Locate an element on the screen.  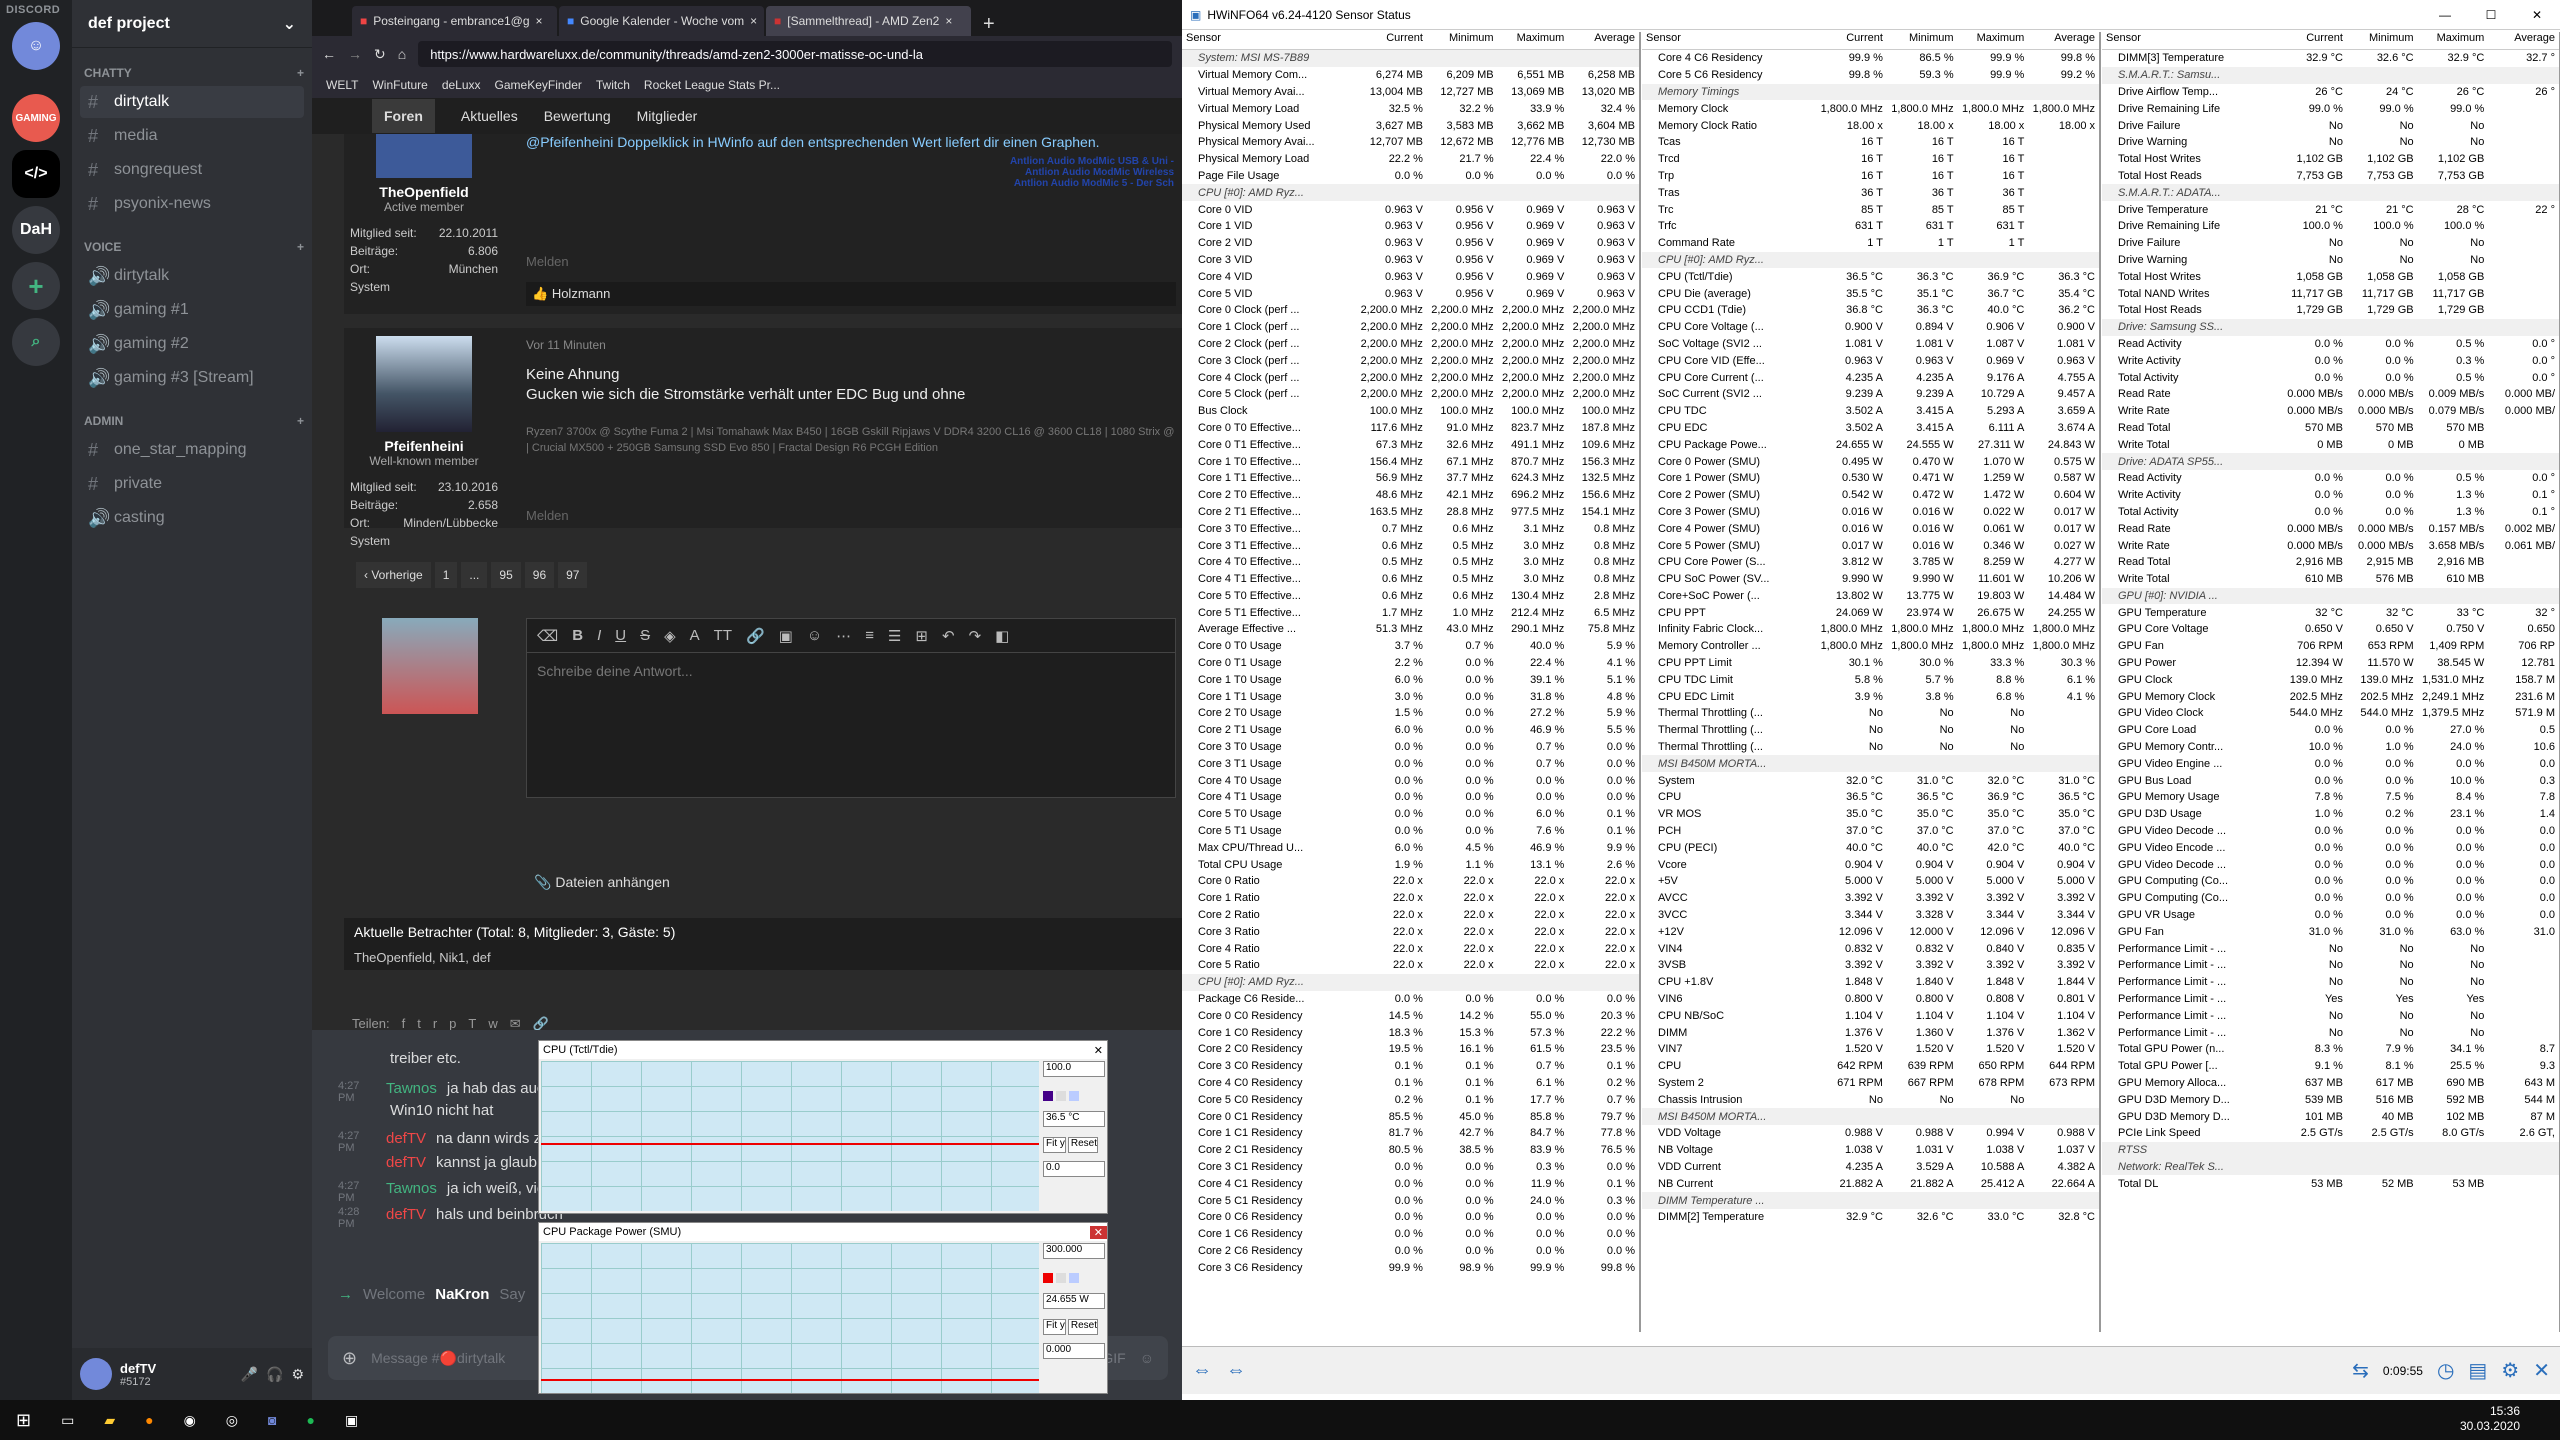
sensor-row: Read Total 2,916 MB 2,915 MB 2,916 MB is located at coordinates (2330, 562).